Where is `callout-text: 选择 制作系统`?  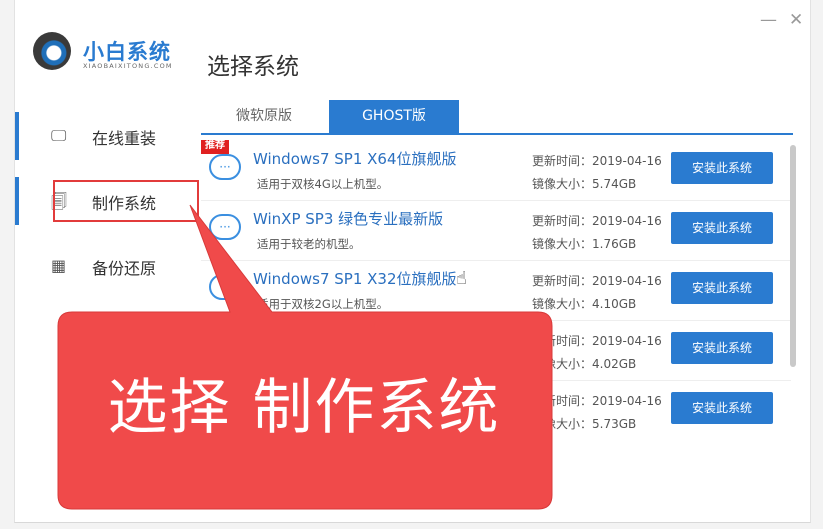
callout-text: 选择 制作系统 is located at coordinates (304, 408).